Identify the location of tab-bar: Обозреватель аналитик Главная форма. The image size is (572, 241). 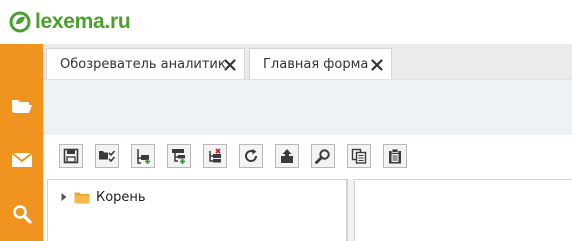
(307, 61).